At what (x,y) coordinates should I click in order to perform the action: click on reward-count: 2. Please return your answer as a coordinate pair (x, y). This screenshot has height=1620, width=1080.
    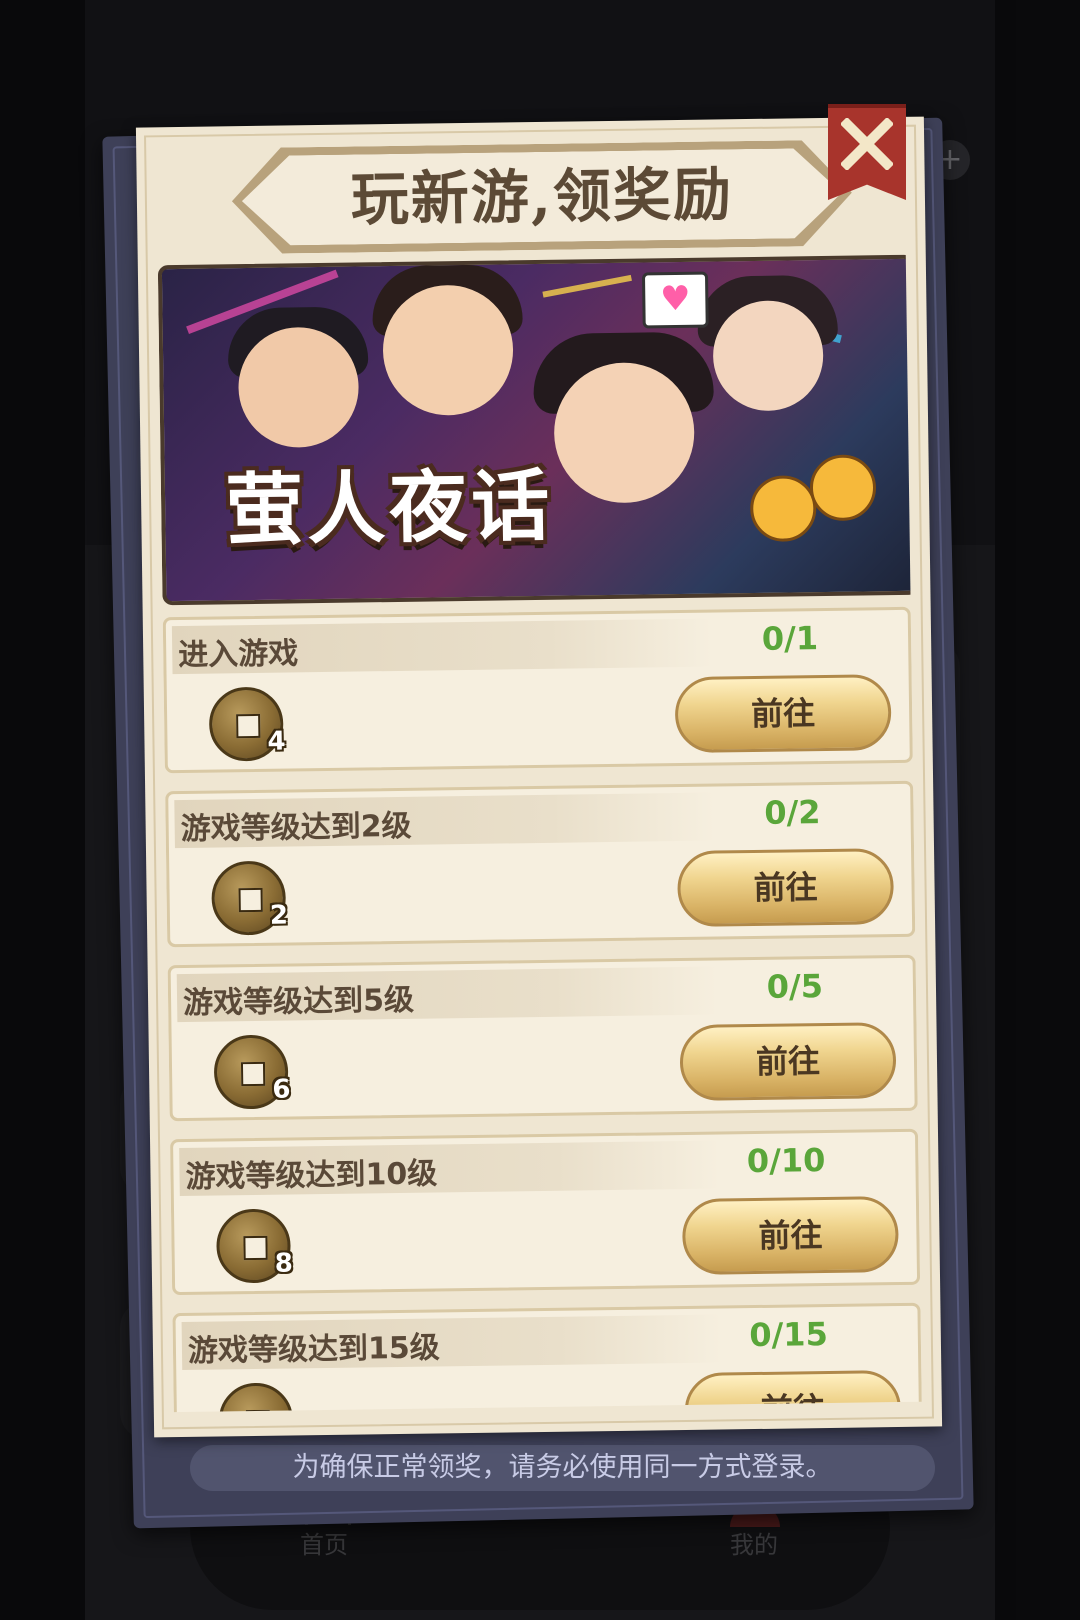
    Looking at the image, I should click on (279, 915).